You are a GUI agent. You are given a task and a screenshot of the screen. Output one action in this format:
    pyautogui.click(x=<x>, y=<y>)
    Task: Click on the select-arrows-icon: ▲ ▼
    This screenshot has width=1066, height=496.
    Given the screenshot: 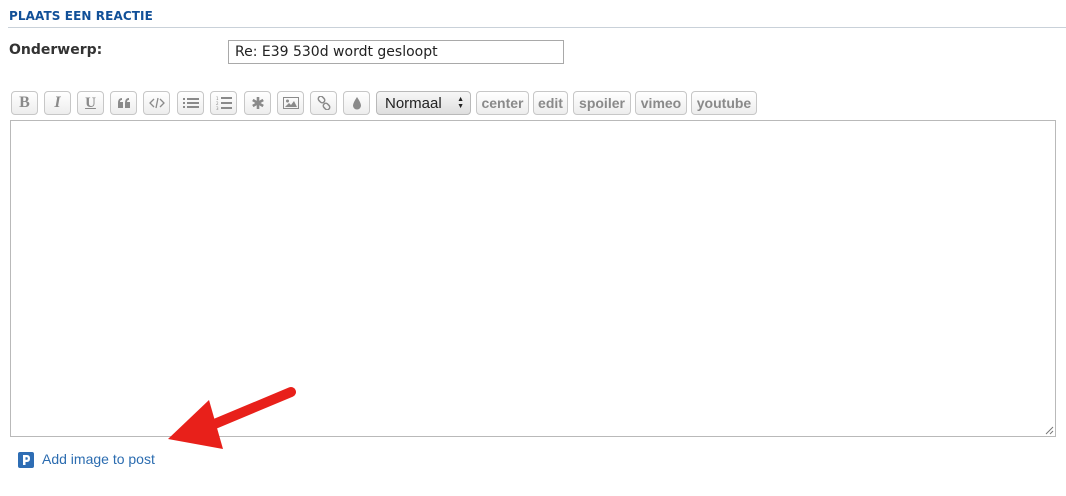 What is the action you would take?
    pyautogui.click(x=460, y=103)
    